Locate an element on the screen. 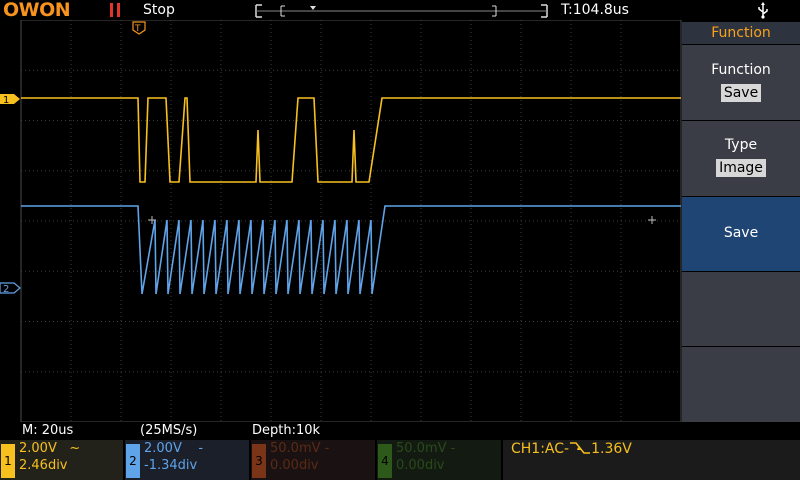  ch1-badge: 1 is located at coordinates (8, 461).